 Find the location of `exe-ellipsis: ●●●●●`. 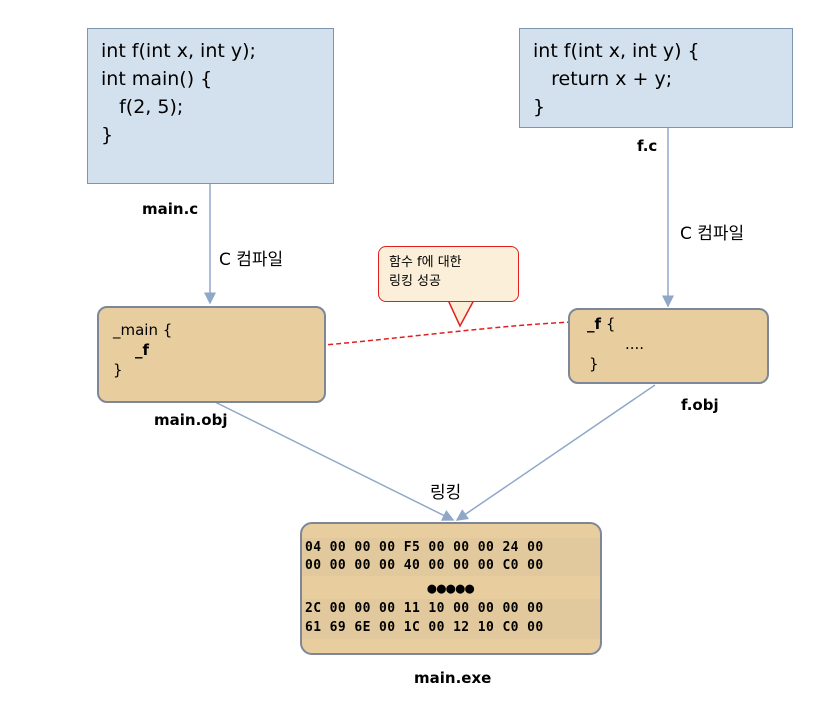

exe-ellipsis: ●●●●● is located at coordinates (451, 588).